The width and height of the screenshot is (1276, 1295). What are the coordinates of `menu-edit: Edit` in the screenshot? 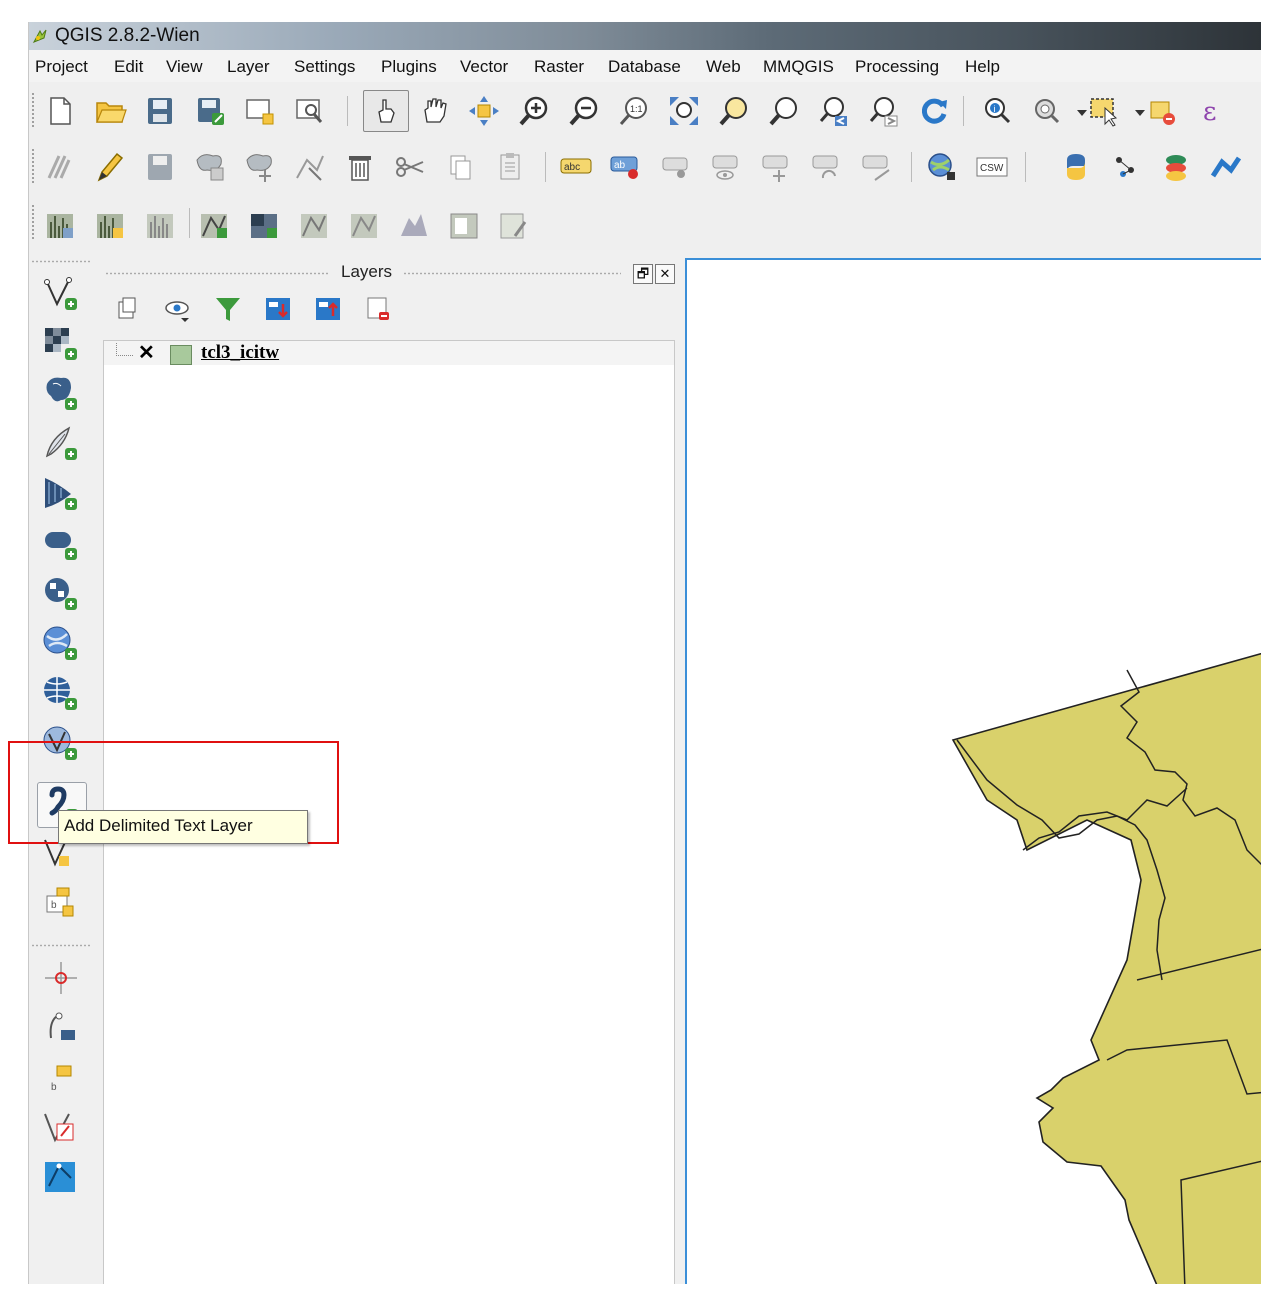 It's located at (128, 67).